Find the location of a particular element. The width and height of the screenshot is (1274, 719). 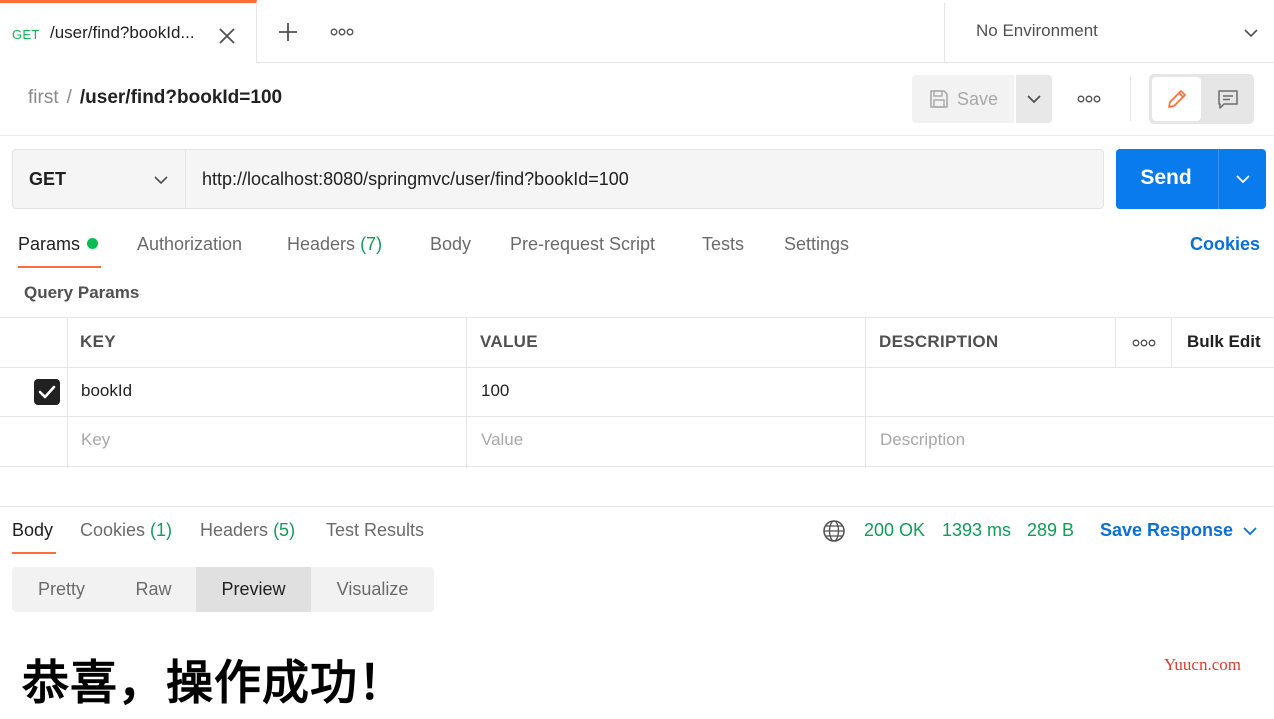

view-pretty: Pretty is located at coordinates (61, 589).